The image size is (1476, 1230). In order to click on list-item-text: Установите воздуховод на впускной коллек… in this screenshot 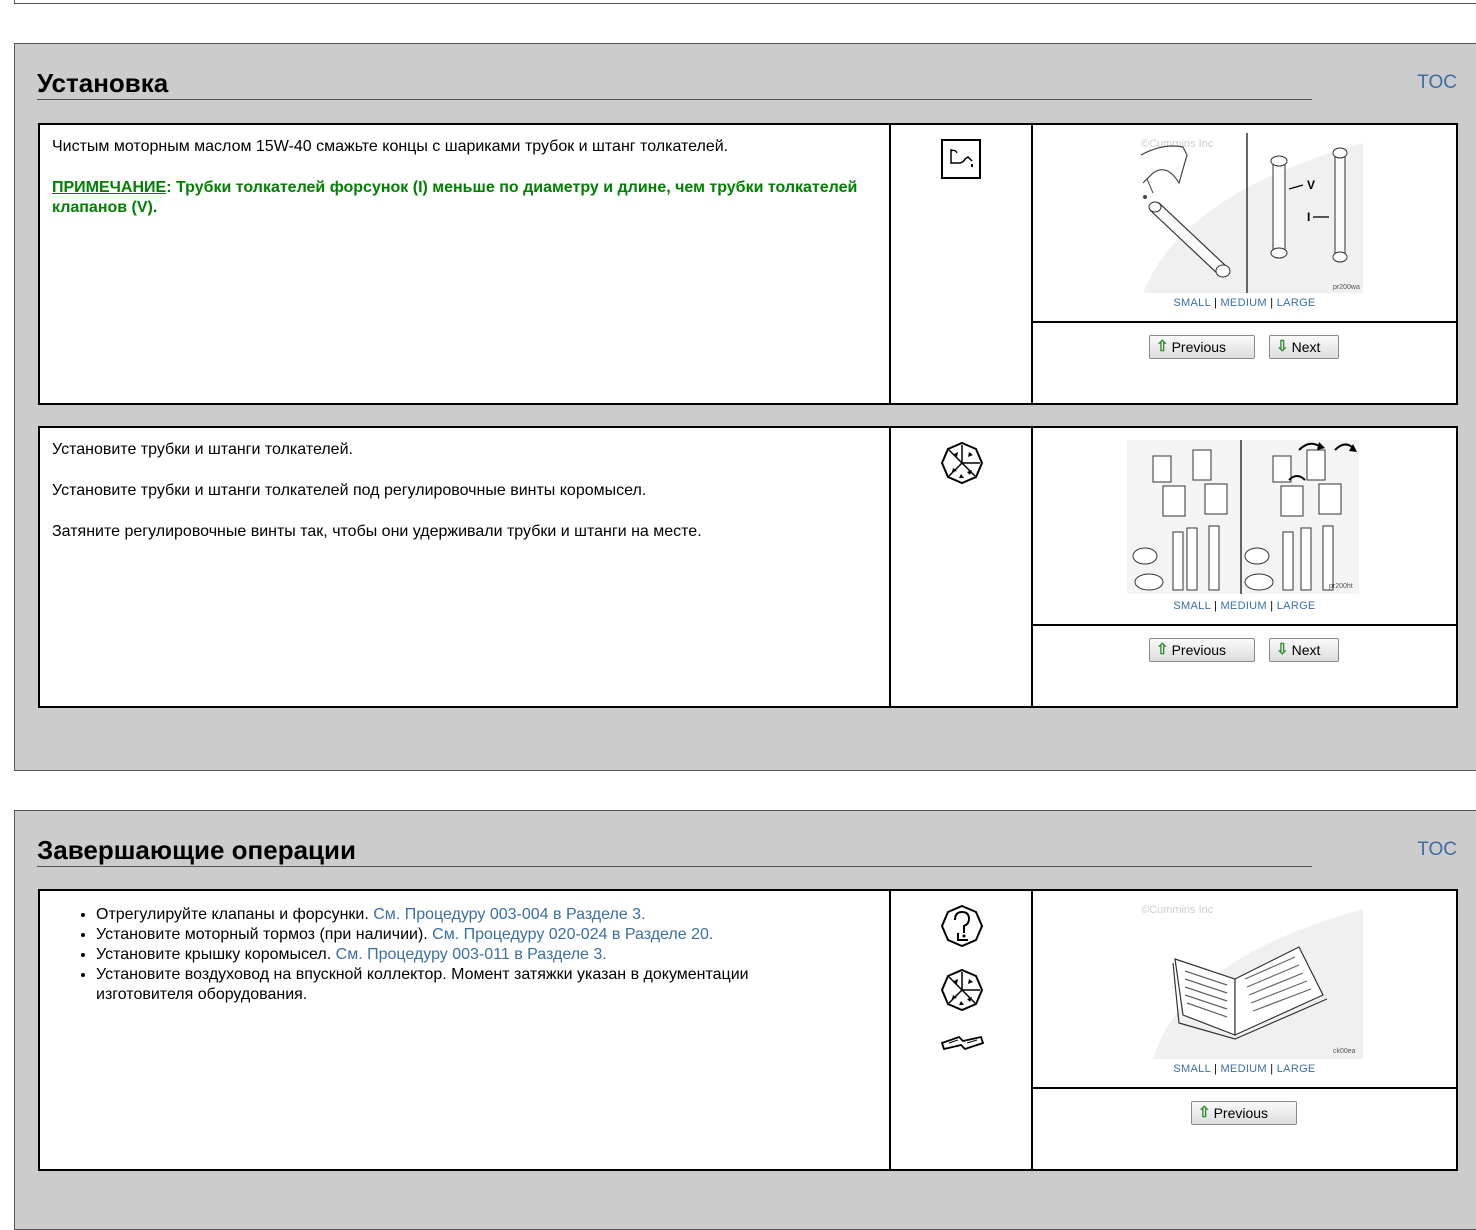, I will do `click(422, 984)`.